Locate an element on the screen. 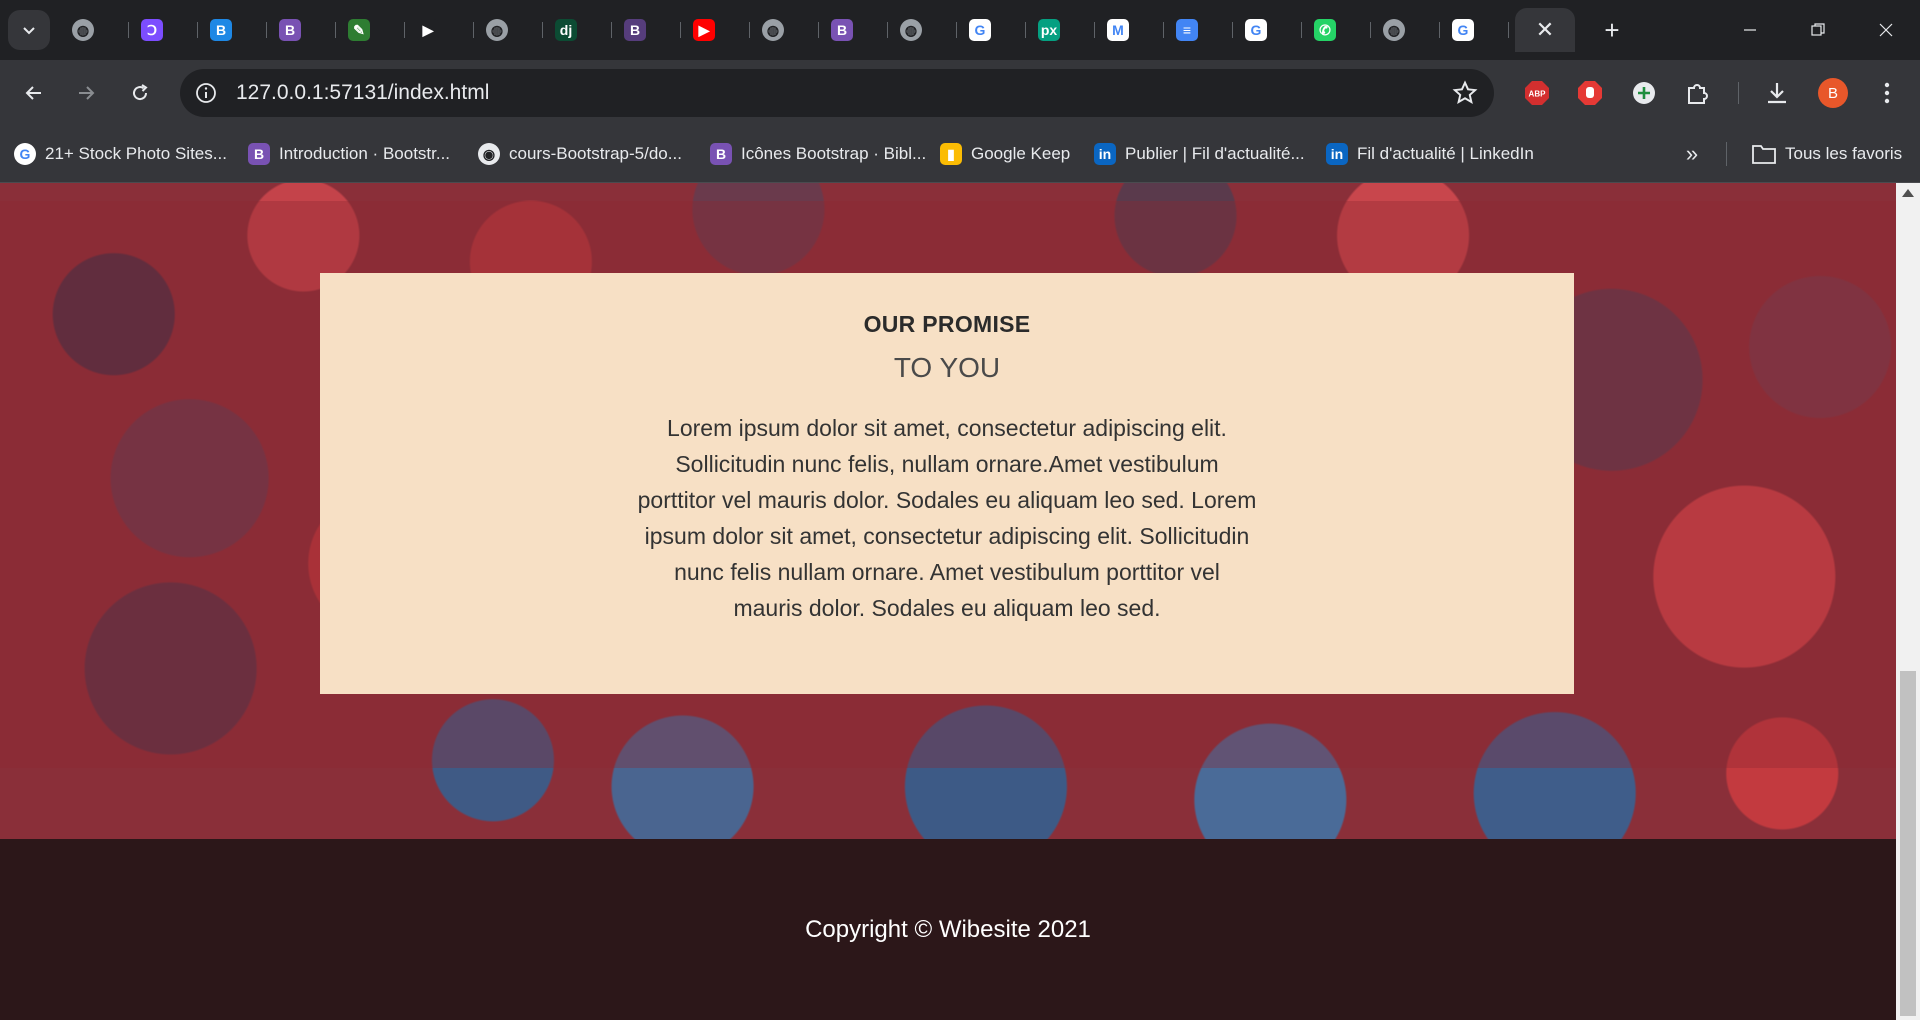 This screenshot has height=1020, width=1920. plus-circle-icon is located at coordinates (1644, 93).